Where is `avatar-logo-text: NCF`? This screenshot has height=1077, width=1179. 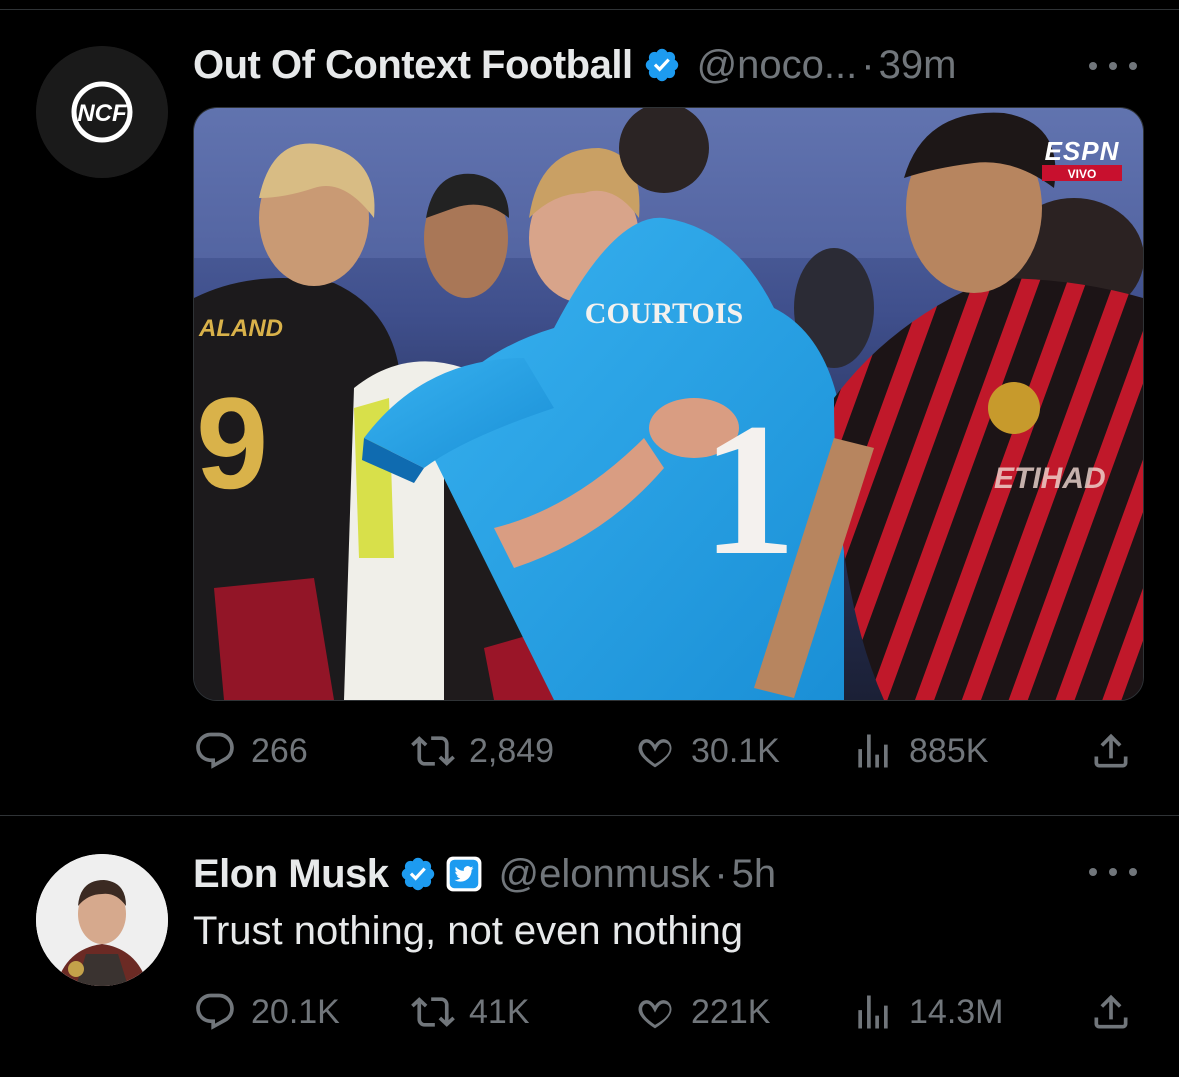
avatar-logo-text: NCF is located at coordinates (102, 113).